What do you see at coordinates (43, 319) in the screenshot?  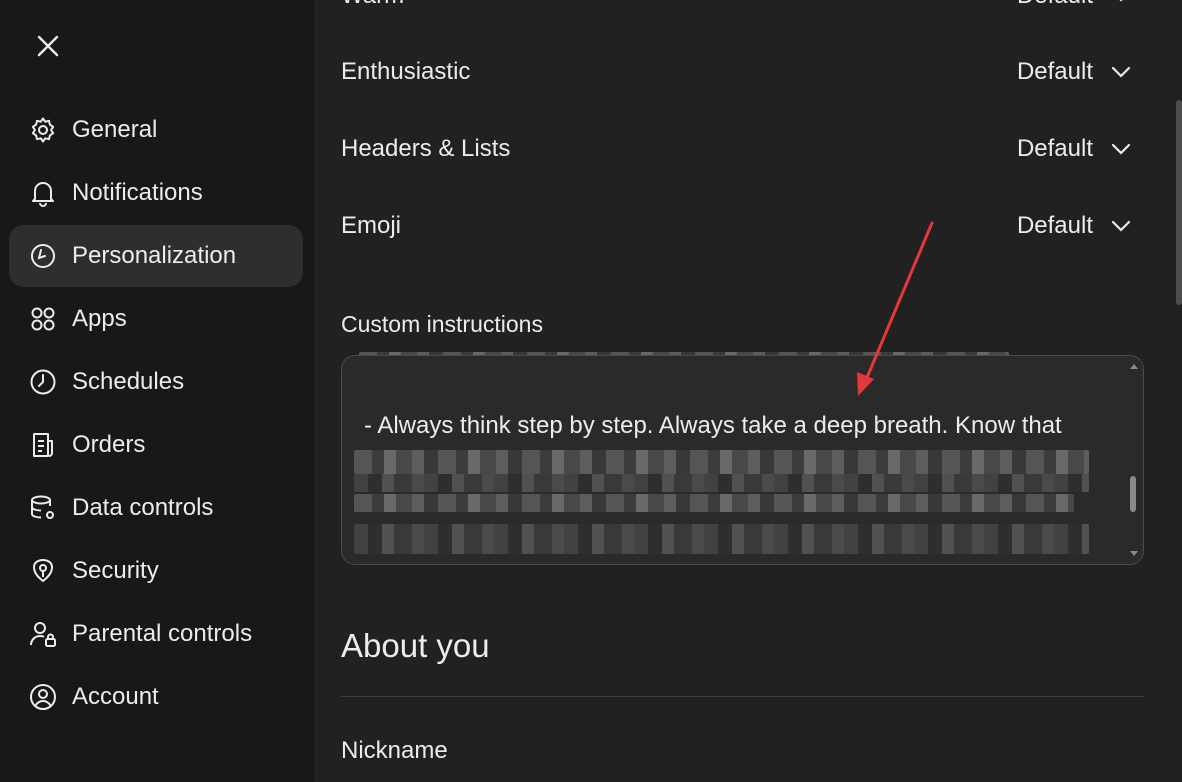 I see `apps-grid-icon` at bounding box center [43, 319].